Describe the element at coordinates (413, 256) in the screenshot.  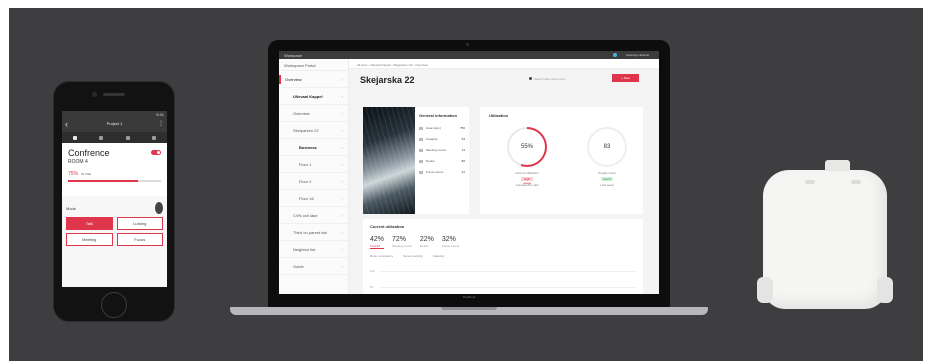
I see `legend-item: Sensor activity` at that location.